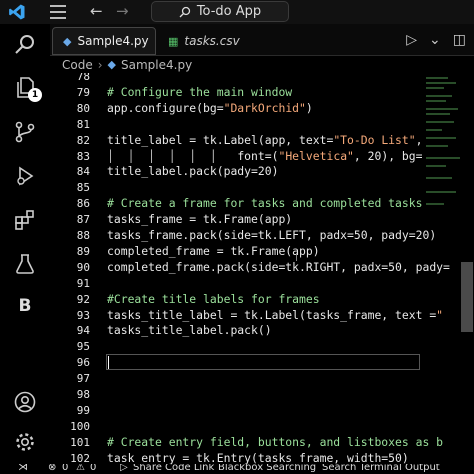  What do you see at coordinates (83, 78) in the screenshot?
I see `line-number: 78` at bounding box center [83, 78].